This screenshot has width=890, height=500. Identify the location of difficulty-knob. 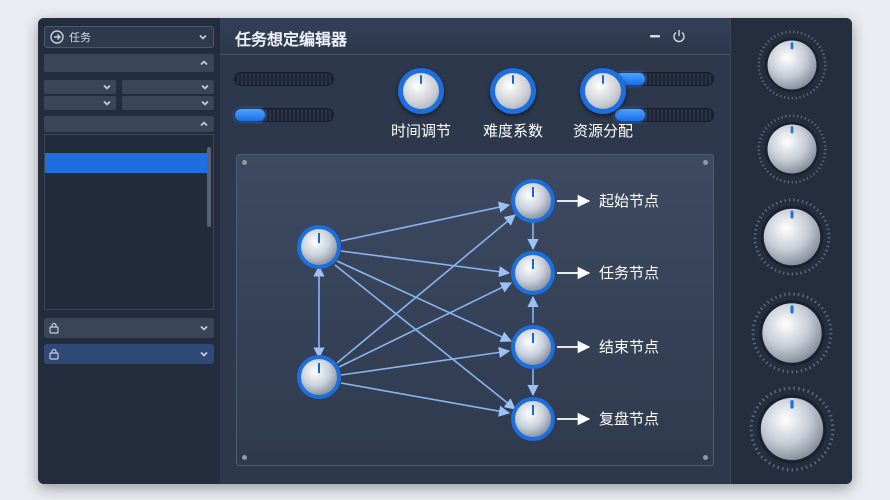
(513, 91).